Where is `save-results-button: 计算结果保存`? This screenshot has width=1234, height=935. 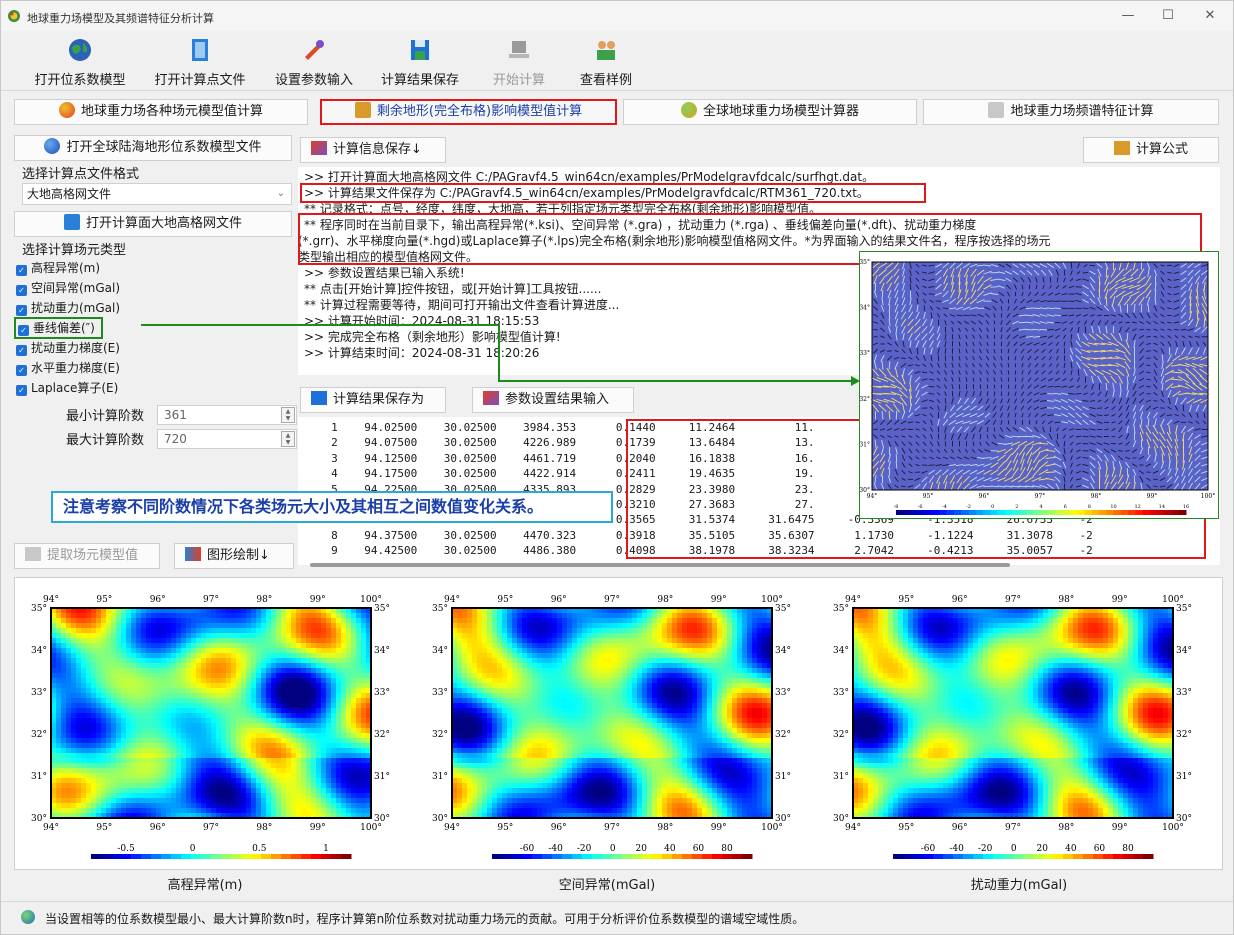
save-results-button: 计算结果保存 is located at coordinates (420, 63).